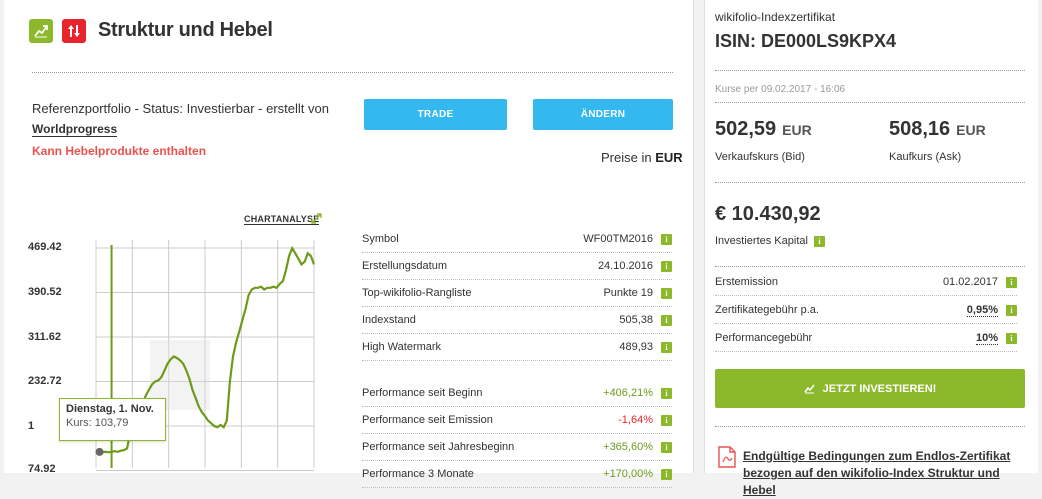  I want to click on trade-button: TRADE, so click(435, 114).